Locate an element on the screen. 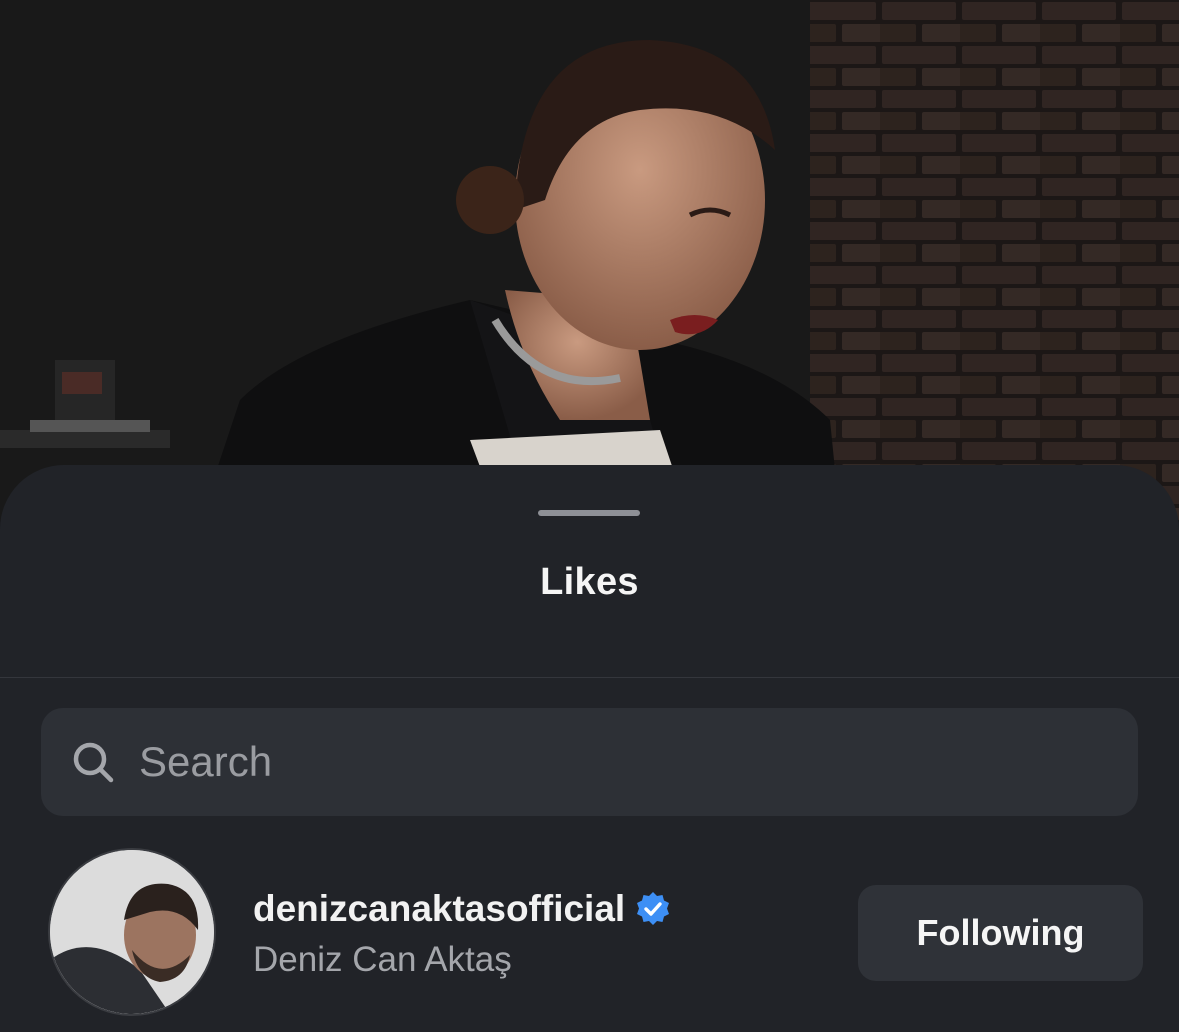 This screenshot has width=1179, height=1032. sheet-divider is located at coordinates (589, 677).